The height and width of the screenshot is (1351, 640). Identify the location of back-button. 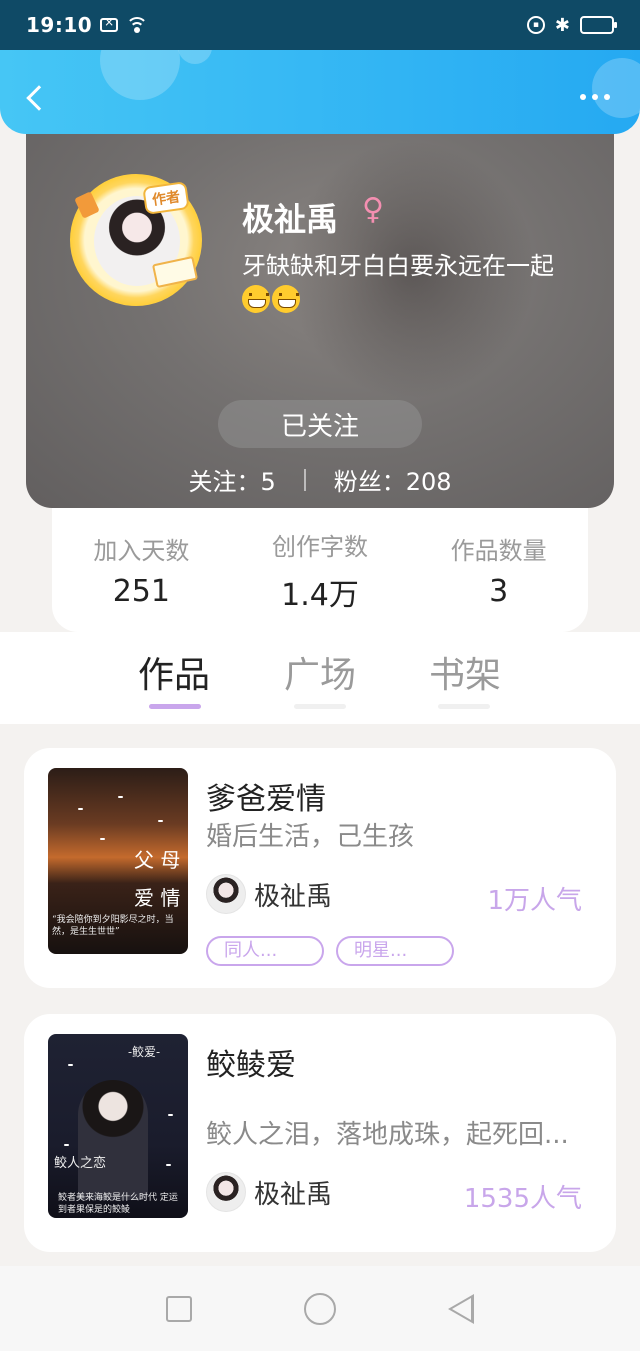
(37, 98).